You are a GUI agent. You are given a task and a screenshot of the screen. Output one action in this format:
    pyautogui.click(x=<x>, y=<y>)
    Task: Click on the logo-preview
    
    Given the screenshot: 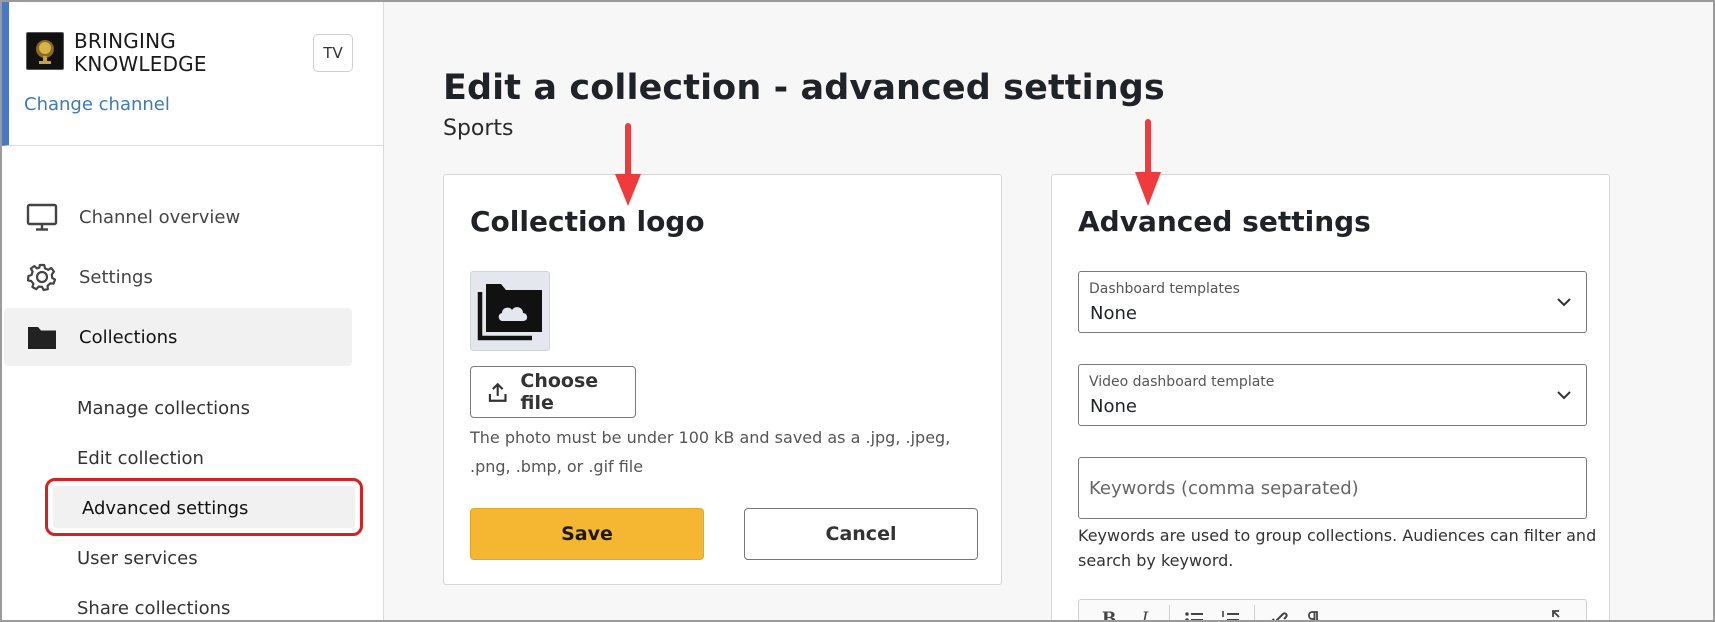 What is the action you would take?
    pyautogui.click(x=510, y=311)
    